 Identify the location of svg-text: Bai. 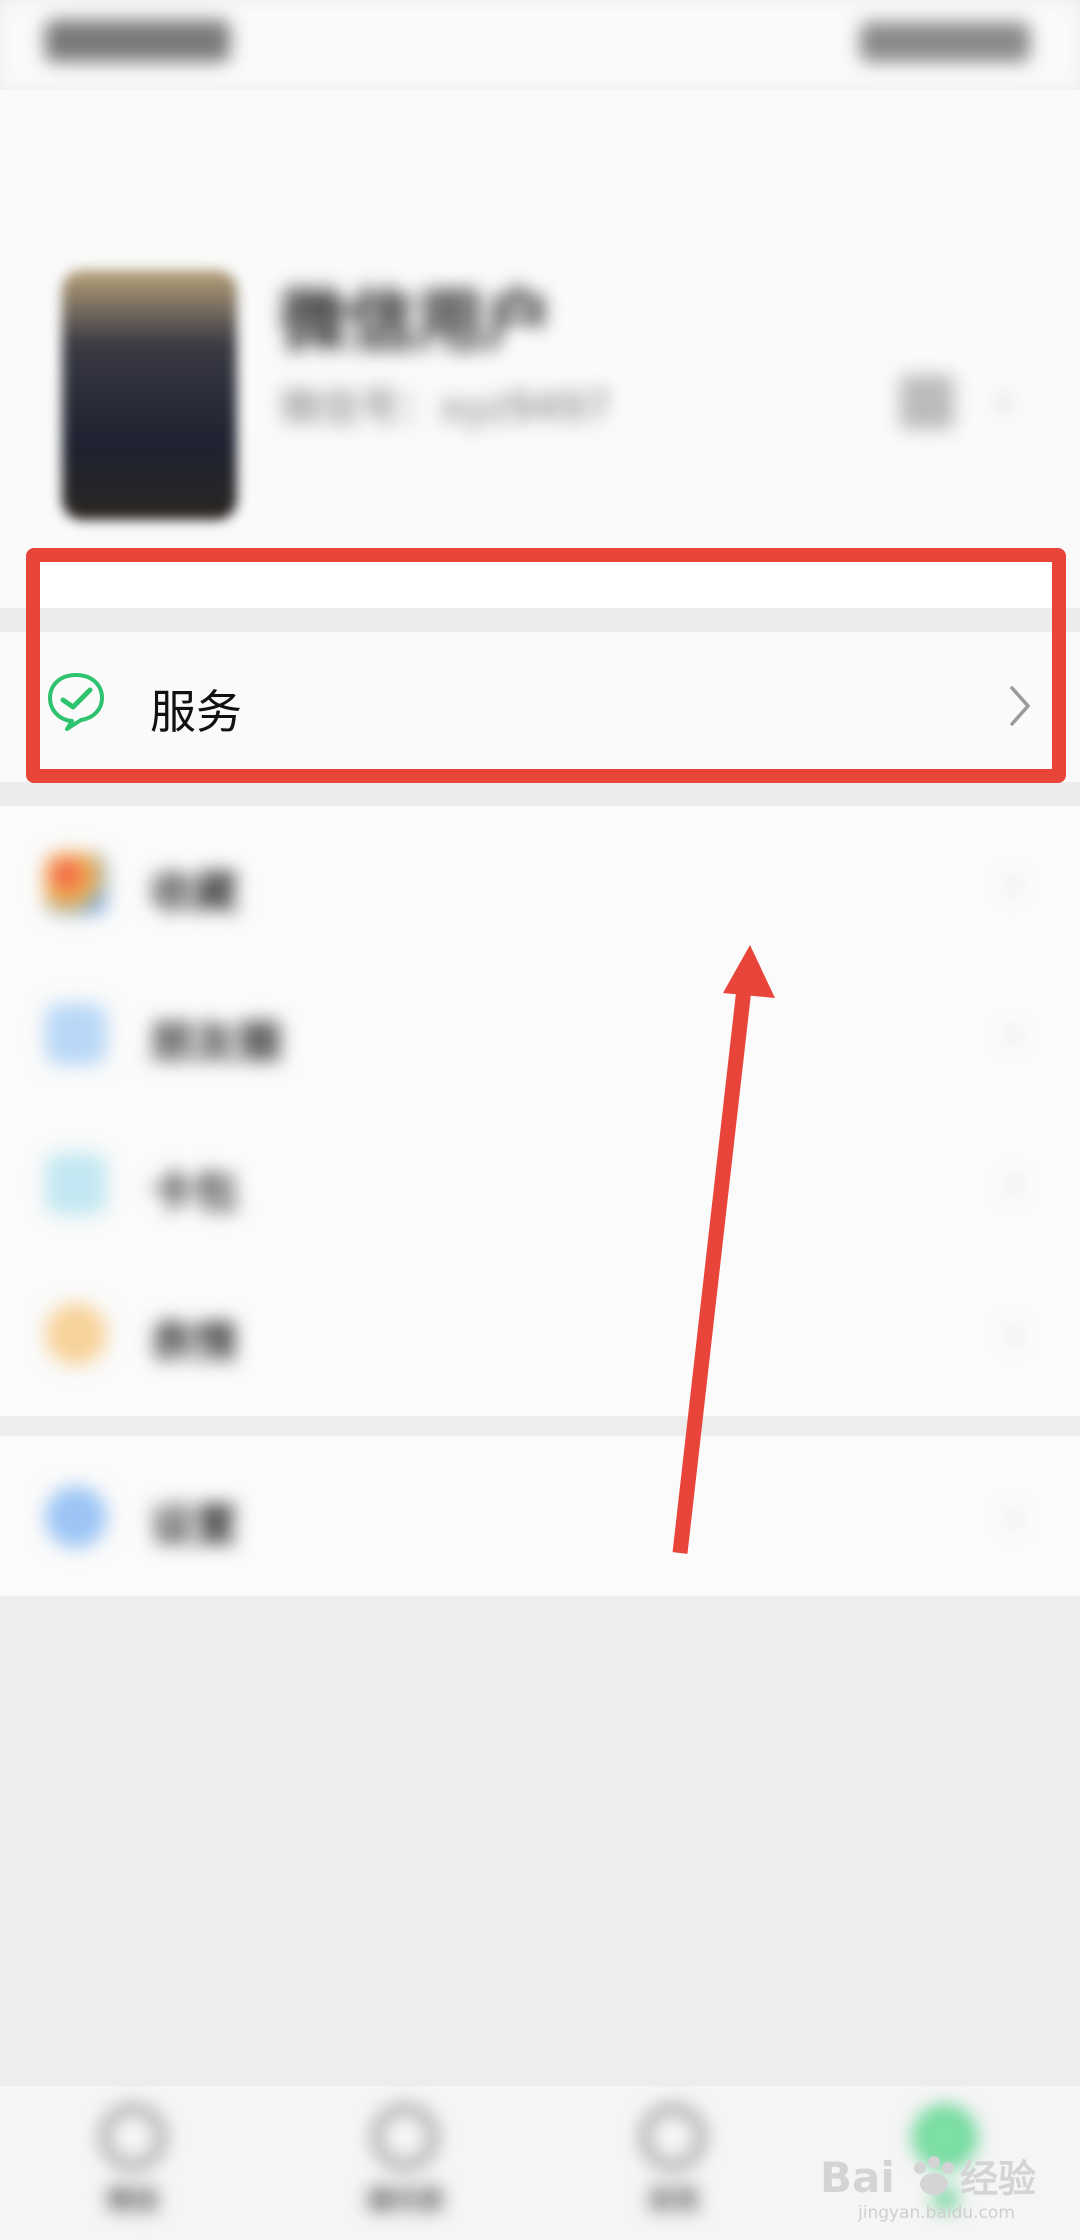
(857, 2177).